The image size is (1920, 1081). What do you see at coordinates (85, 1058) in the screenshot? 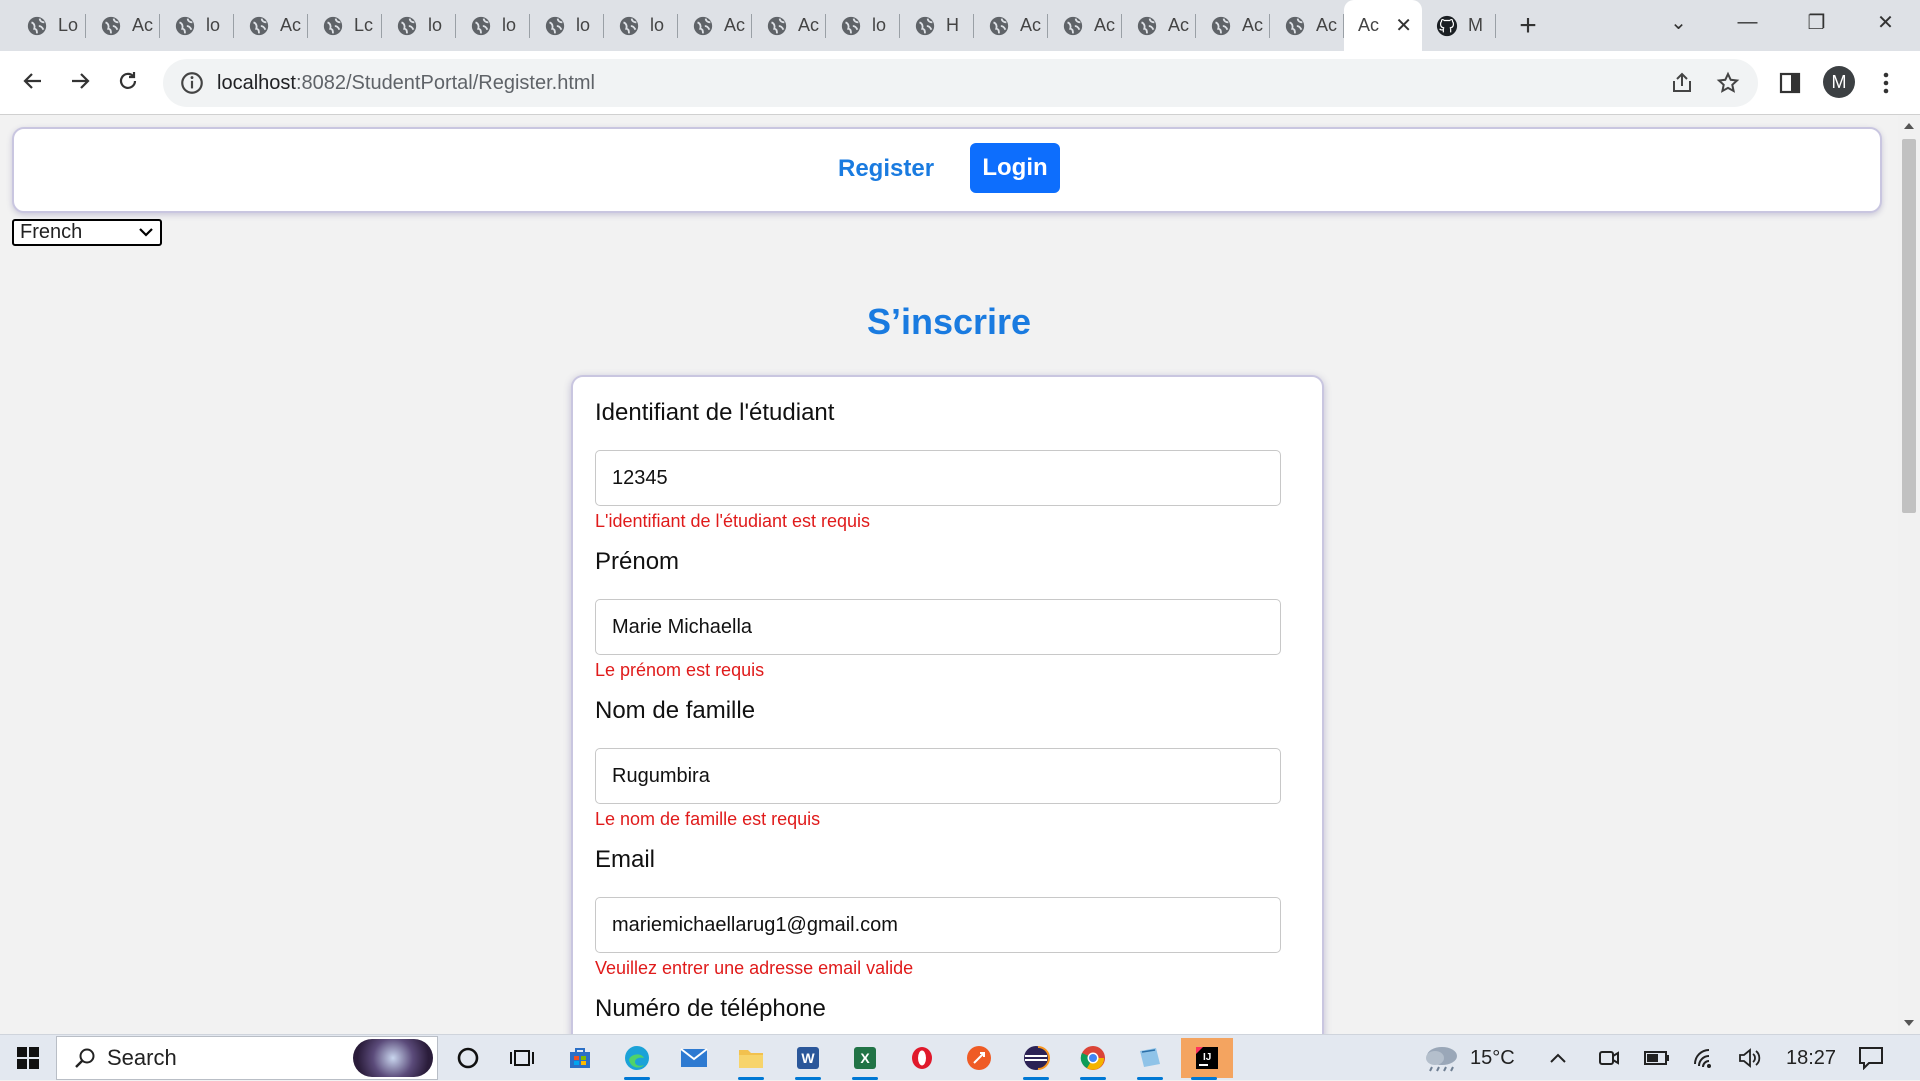
I see `search-icon` at bounding box center [85, 1058].